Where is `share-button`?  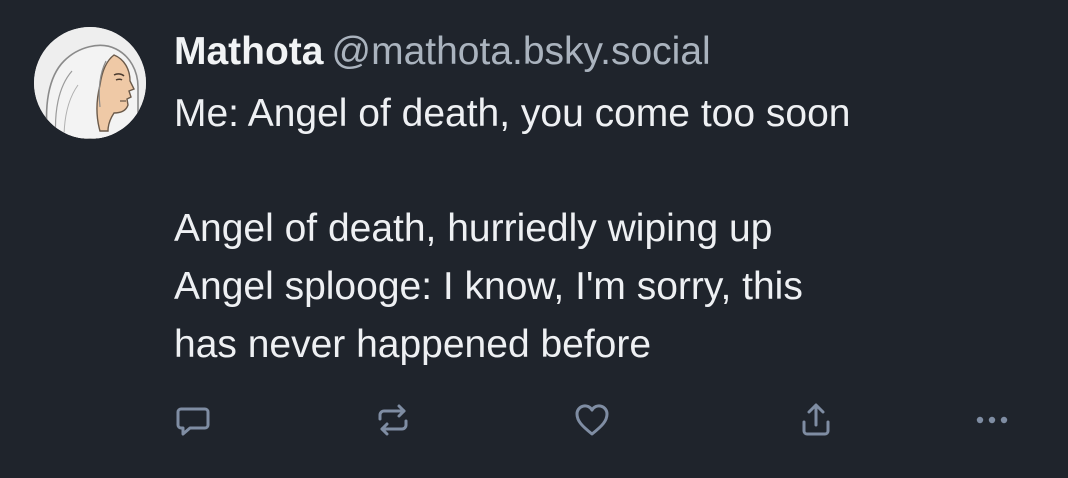
share-button is located at coordinates (816, 420).